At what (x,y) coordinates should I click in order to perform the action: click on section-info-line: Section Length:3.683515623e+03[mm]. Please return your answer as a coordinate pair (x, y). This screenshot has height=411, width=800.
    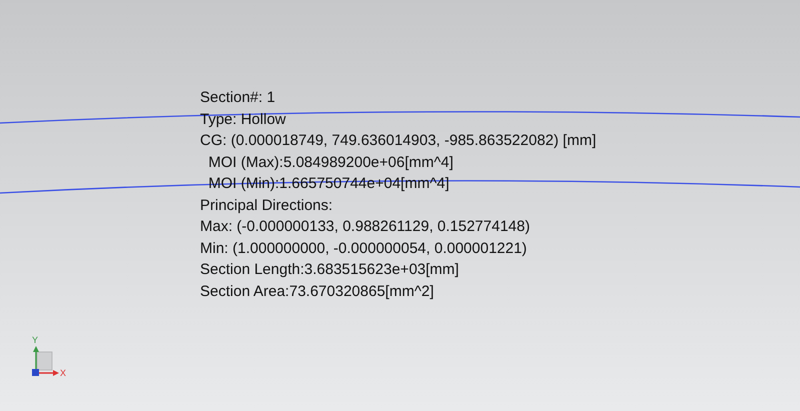
    Looking at the image, I should click on (329, 270).